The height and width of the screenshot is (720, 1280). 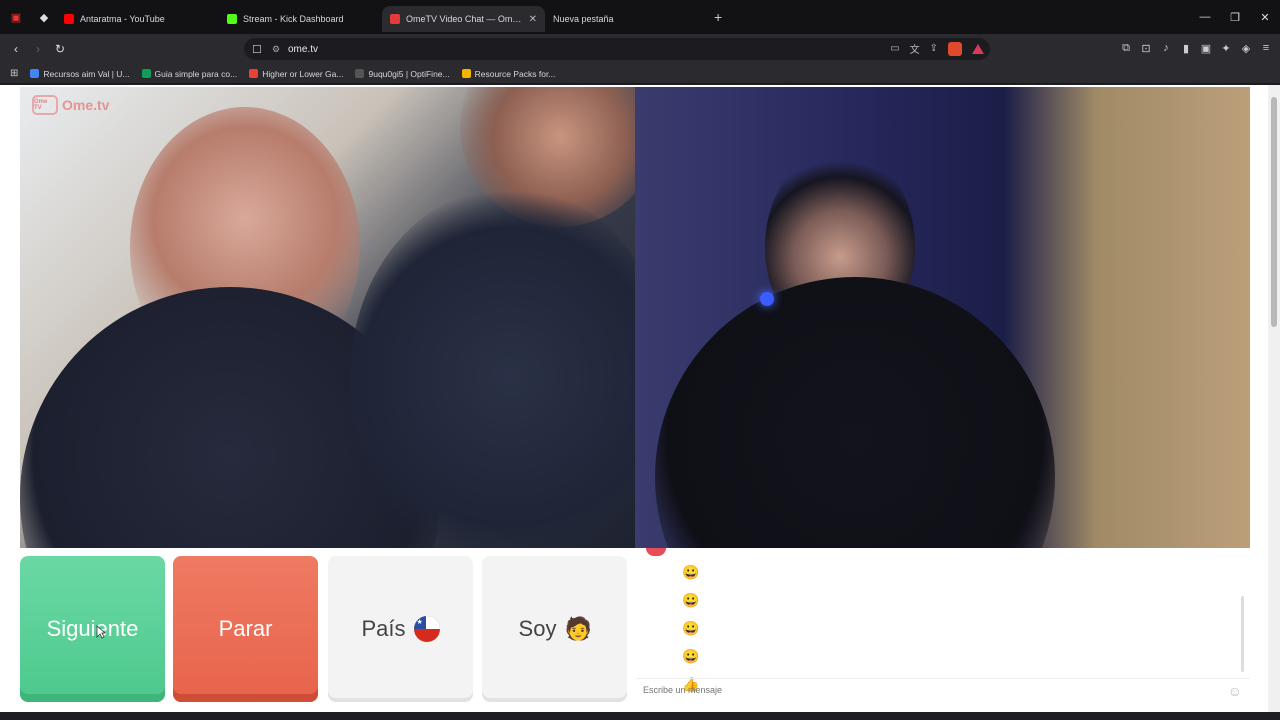 What do you see at coordinates (122, 19) in the screenshot?
I see `tab-label: Antaratma - YouTube` at bounding box center [122, 19].